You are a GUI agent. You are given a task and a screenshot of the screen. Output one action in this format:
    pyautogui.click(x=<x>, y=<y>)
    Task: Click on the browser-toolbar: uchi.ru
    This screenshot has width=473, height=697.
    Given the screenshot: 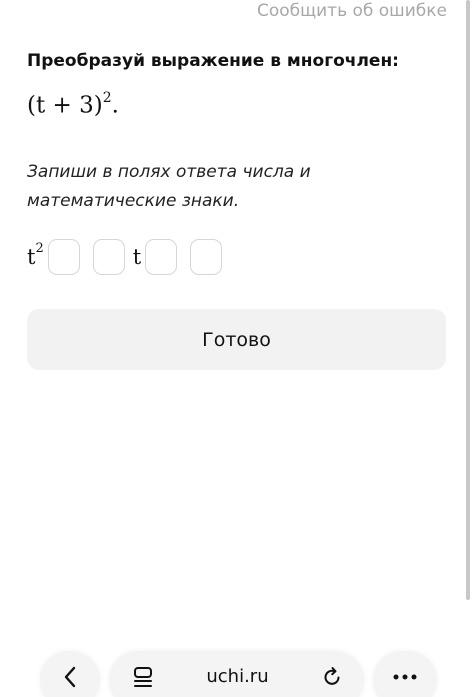 What is the action you would take?
    pyautogui.click(x=236, y=674)
    